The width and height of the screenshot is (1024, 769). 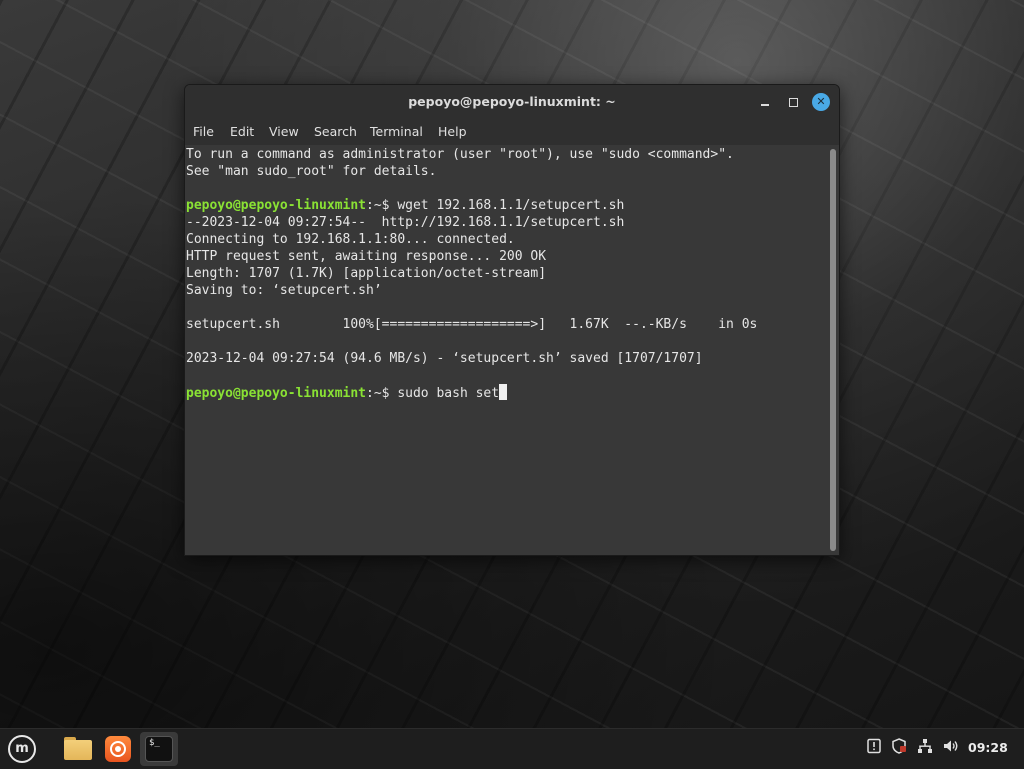 I want to click on maximize-icon, so click(x=793, y=102).